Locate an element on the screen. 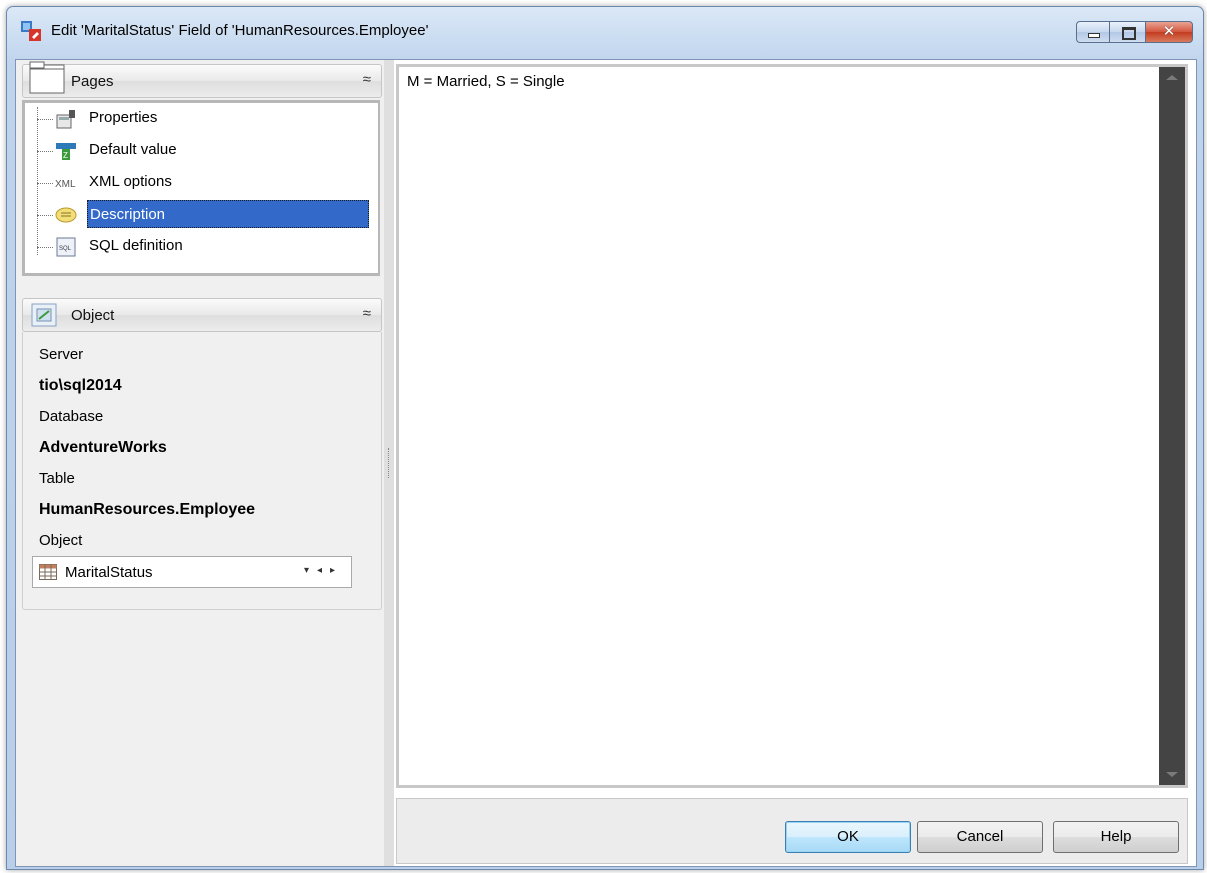 This screenshot has width=1207, height=873. object-selector-value: MaritalStatus is located at coordinates (109, 572).